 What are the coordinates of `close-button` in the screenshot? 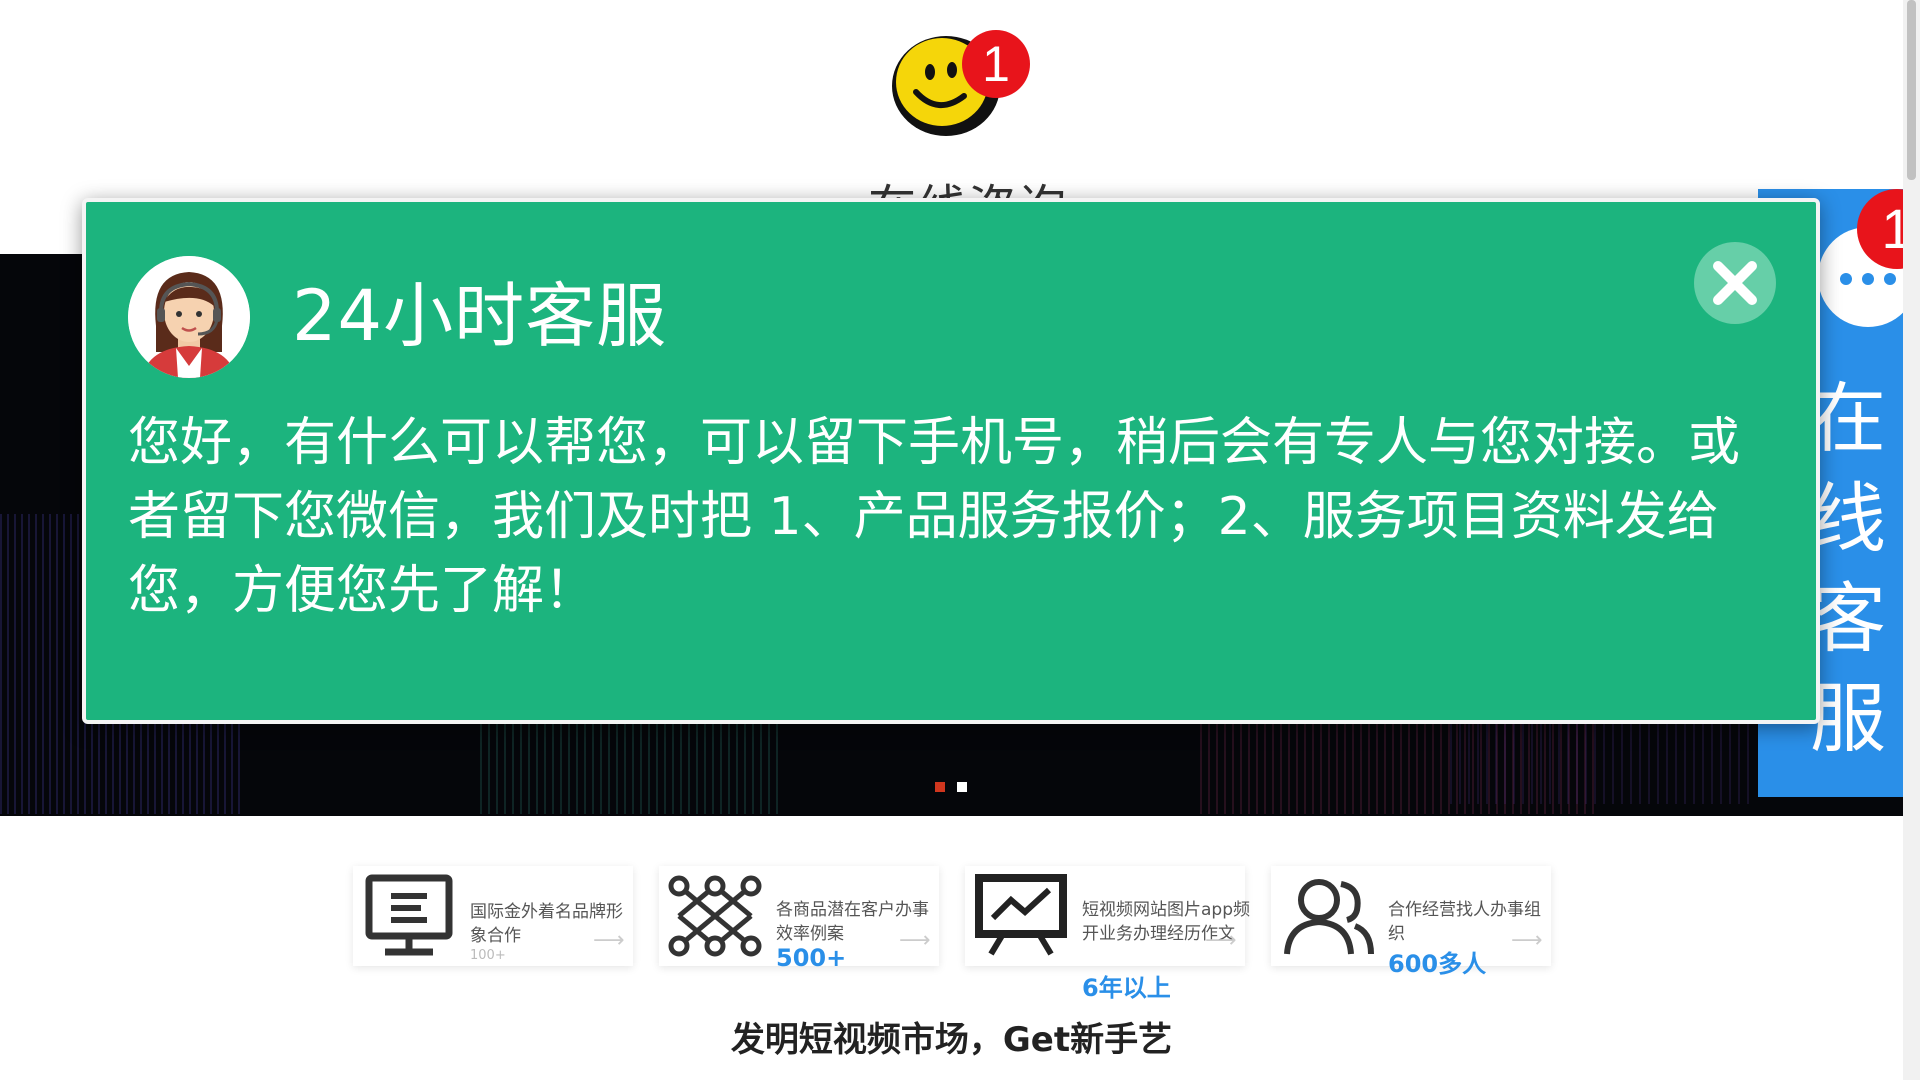 It's located at (1735, 283).